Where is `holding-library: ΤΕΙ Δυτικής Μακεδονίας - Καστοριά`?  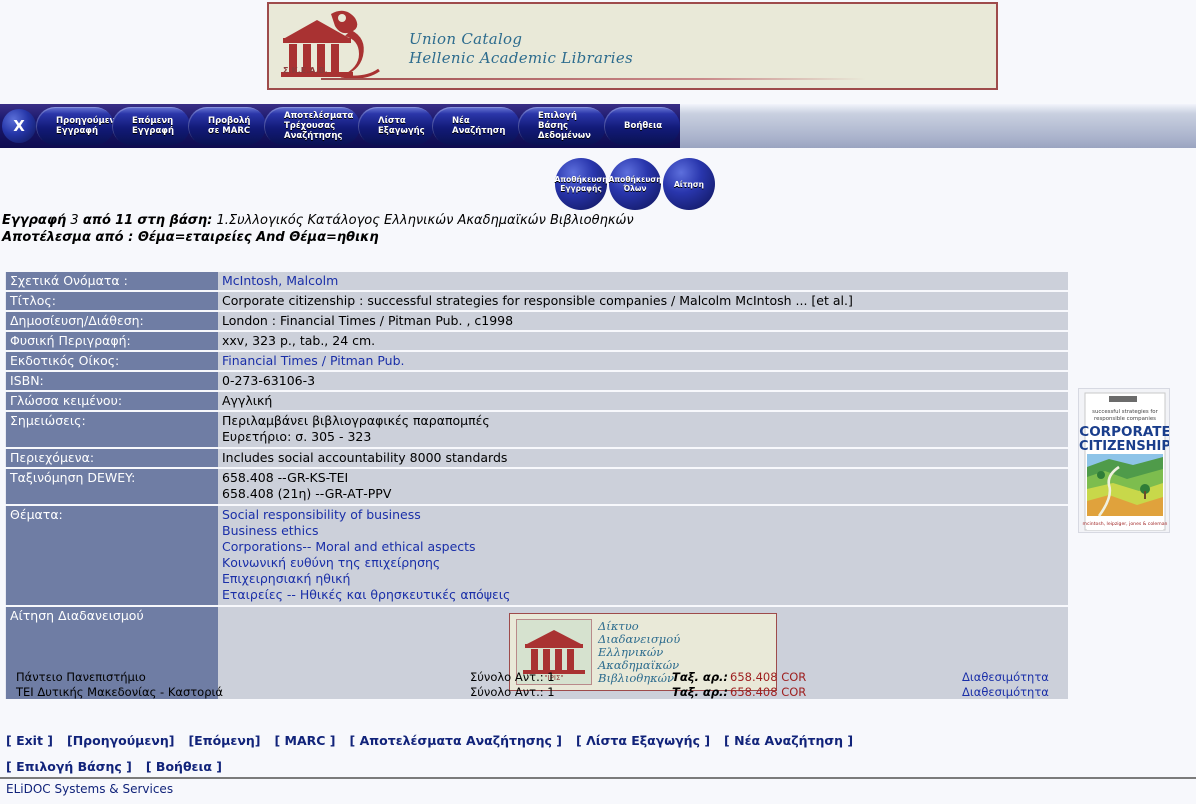
holding-library: ΤΕΙ Δυτικής Μακεδονίας - Καστοριά is located at coordinates (119, 692).